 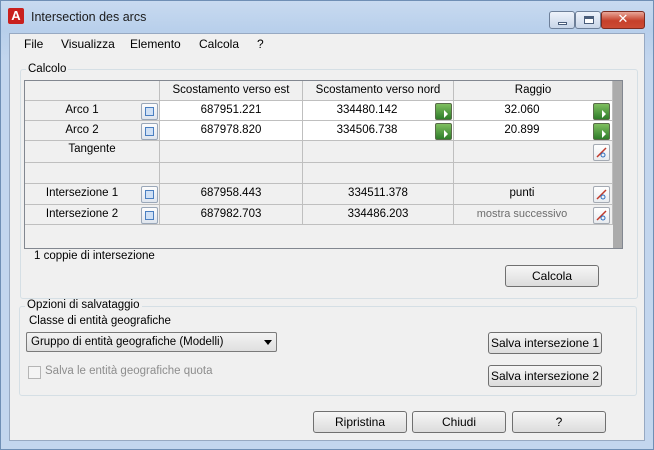 I want to click on intersection-1-pick-button, so click(x=601, y=194).